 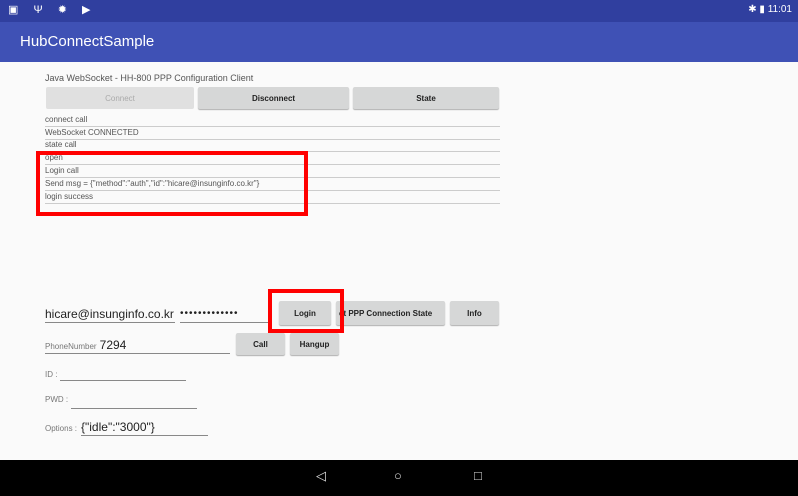 What do you see at coordinates (87, 41) in the screenshot?
I see `app-title: HubConnectSample` at bounding box center [87, 41].